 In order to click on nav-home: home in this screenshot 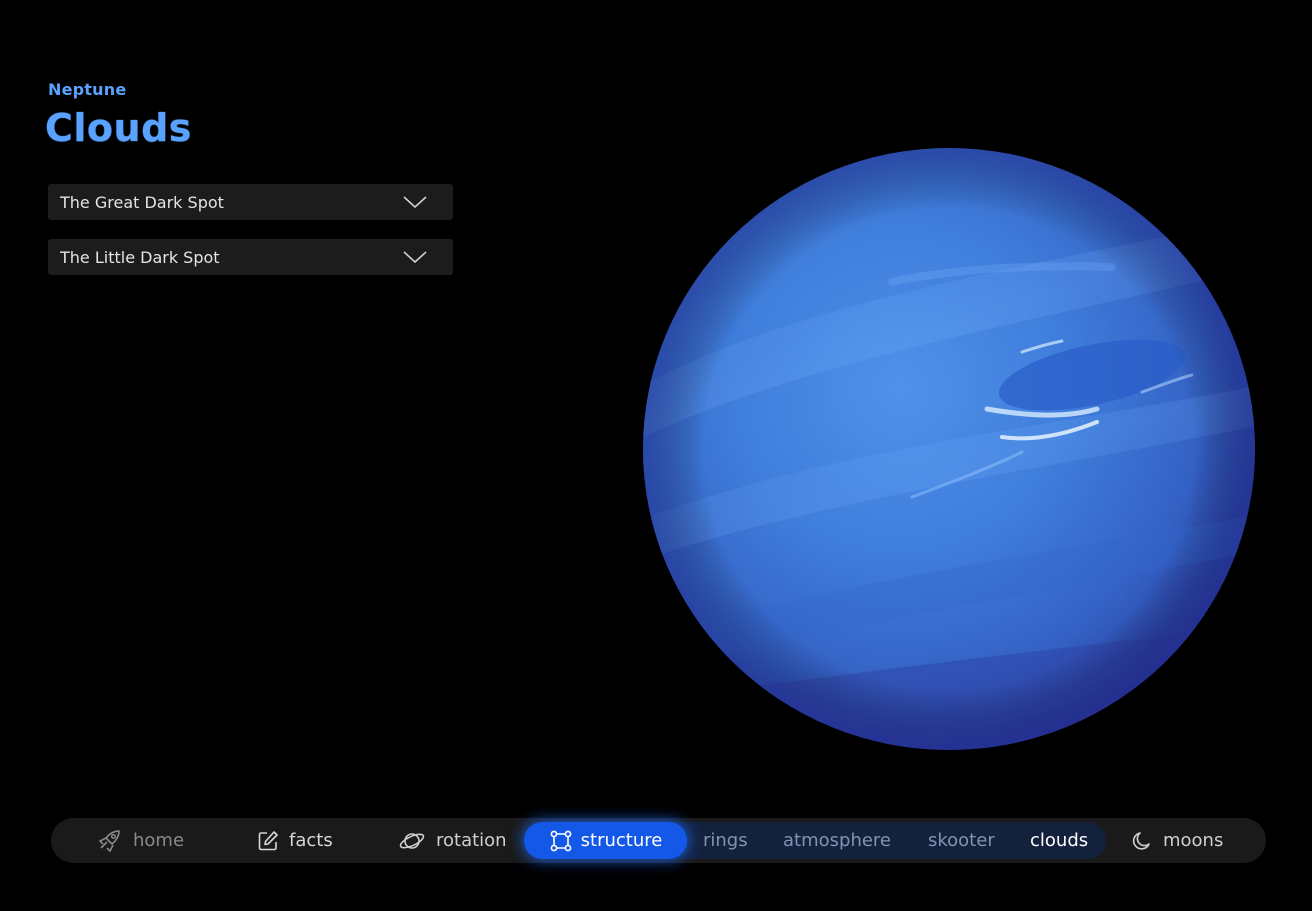, I will do `click(140, 840)`.